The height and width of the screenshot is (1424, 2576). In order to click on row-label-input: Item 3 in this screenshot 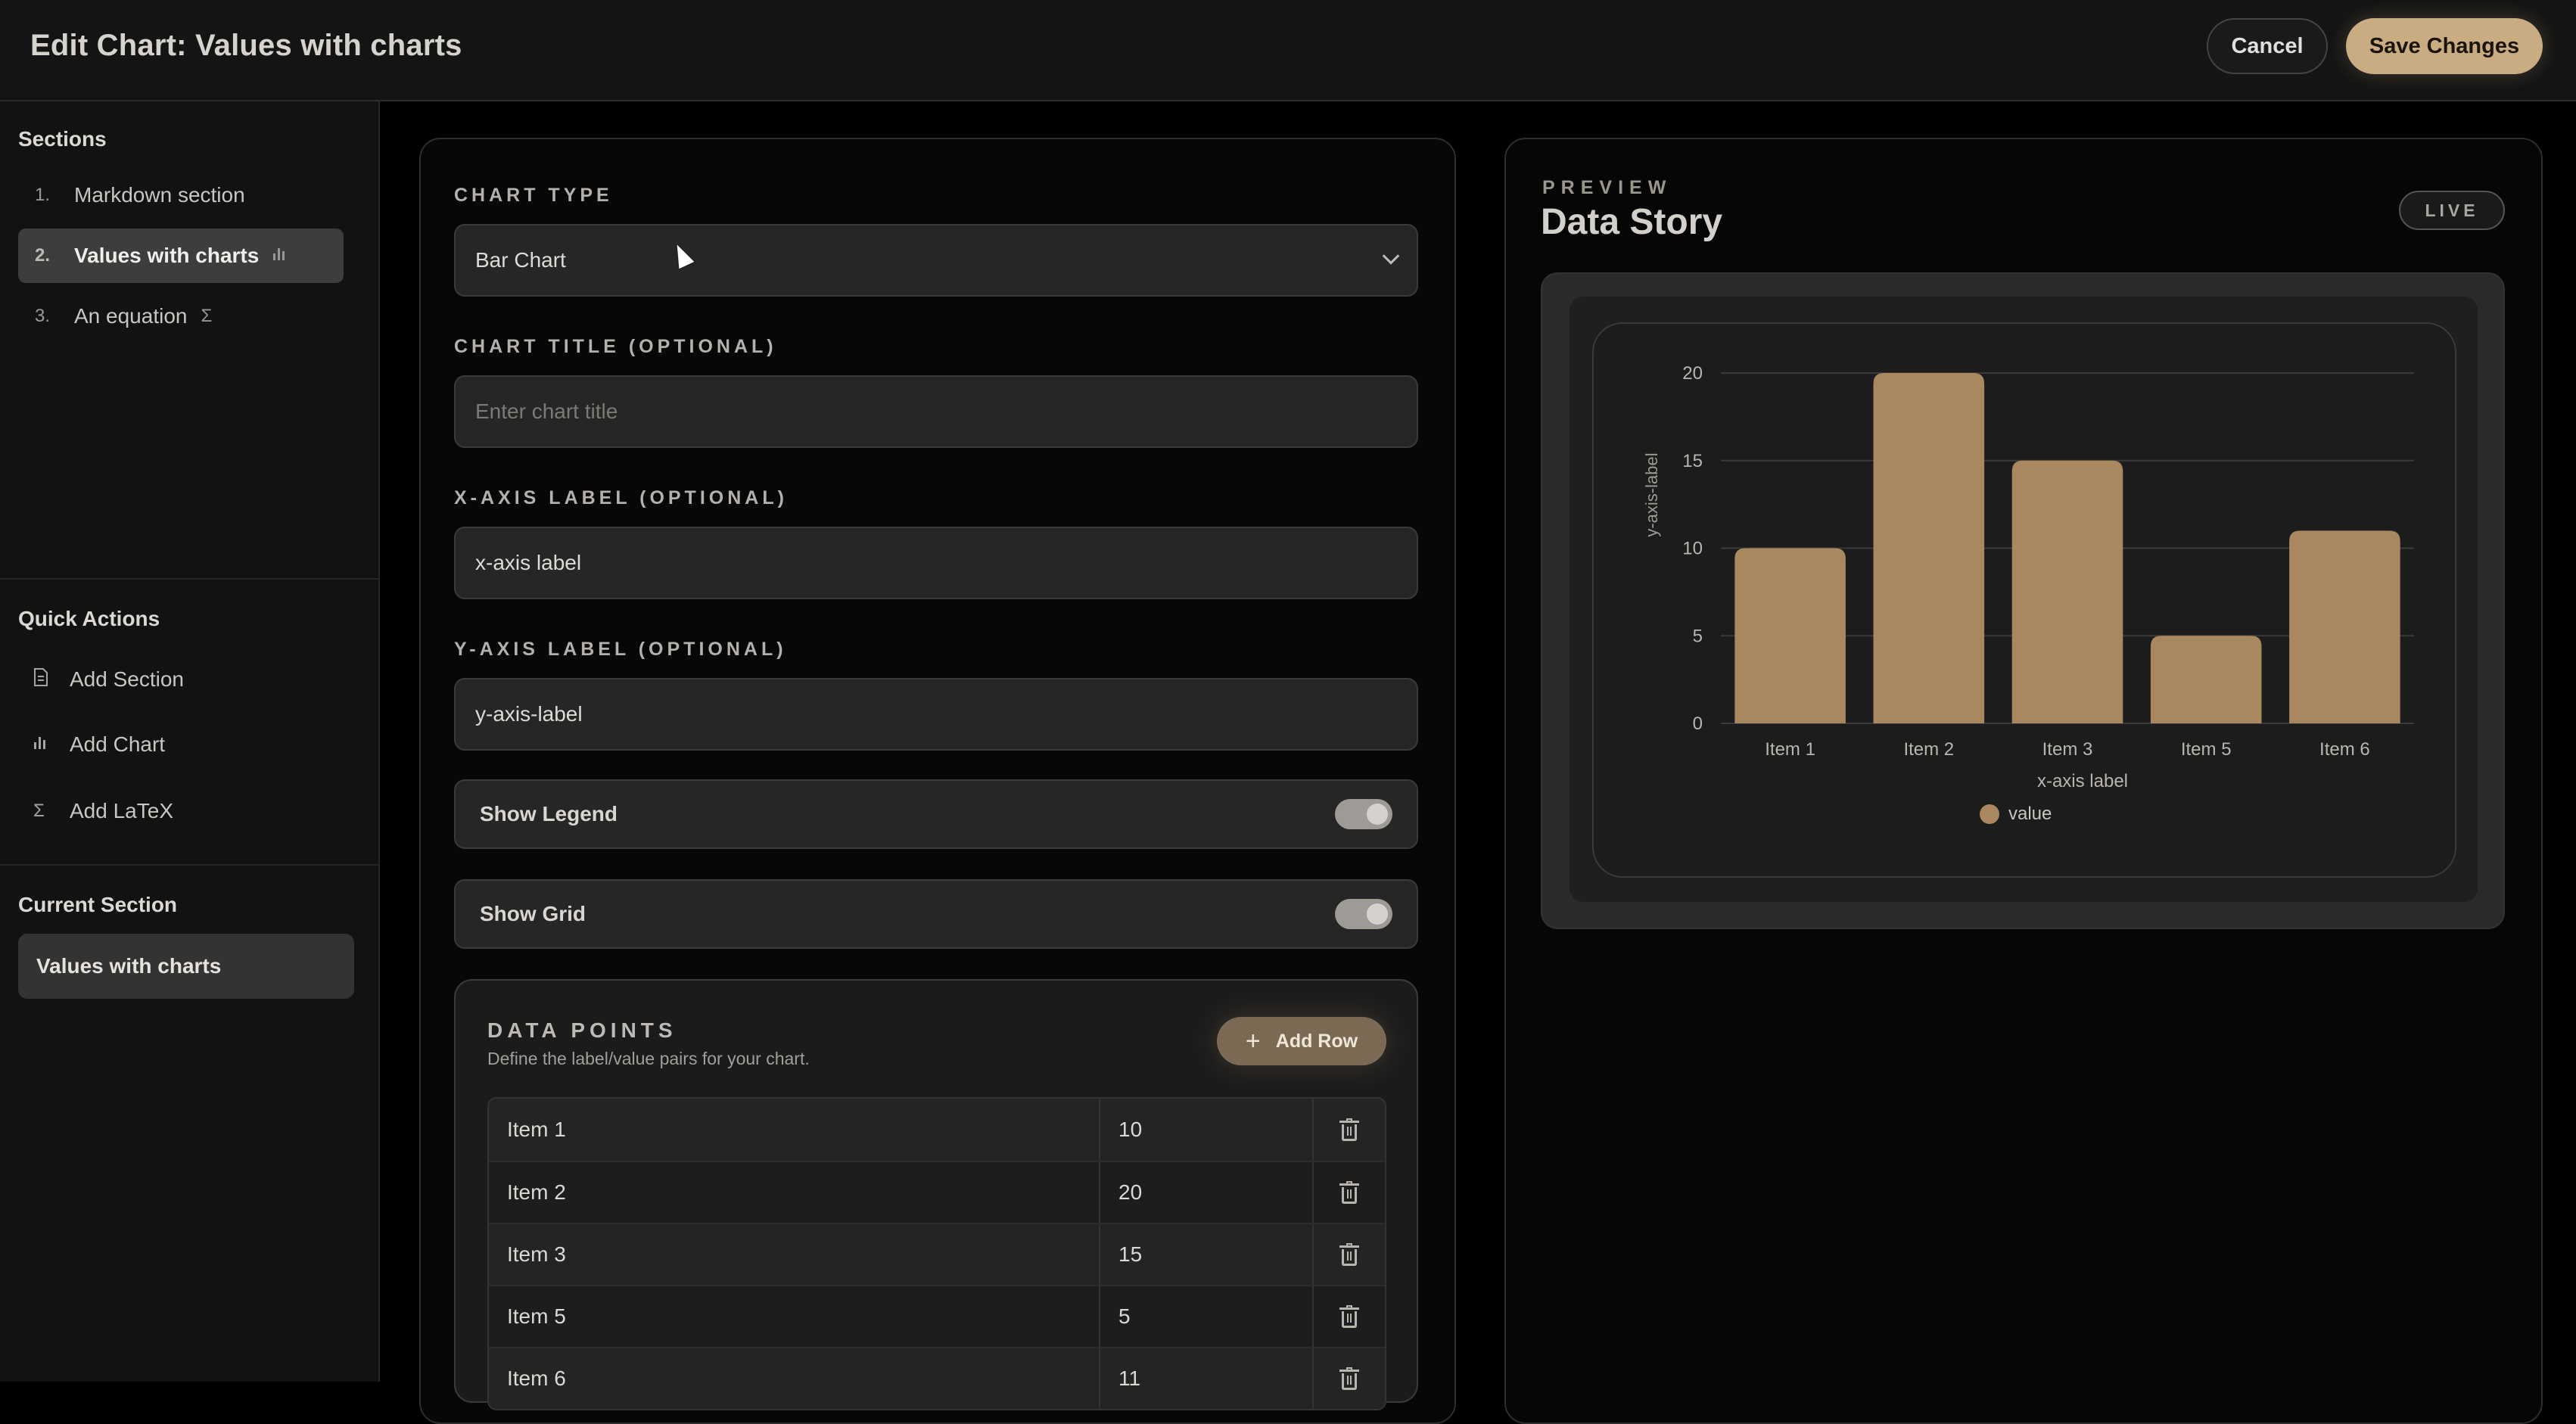, I will do `click(794, 1254)`.